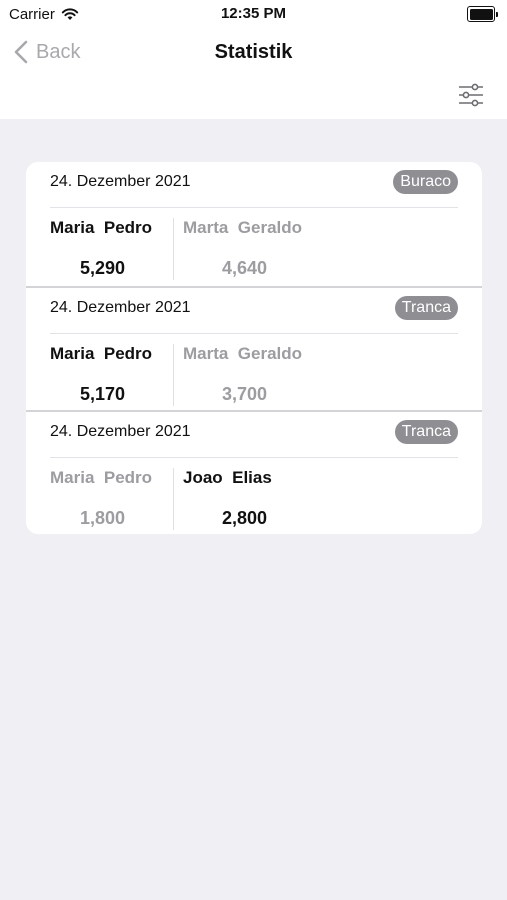 This screenshot has width=507, height=900. Describe the element at coordinates (103, 518) in the screenshot. I see `team-1-score: 1,800` at that location.